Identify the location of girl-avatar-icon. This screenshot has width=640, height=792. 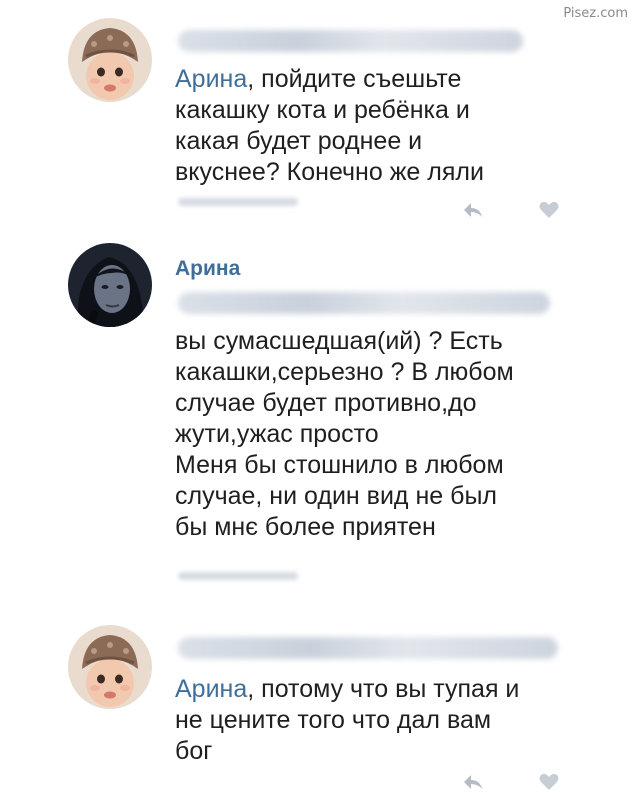
(110, 285).